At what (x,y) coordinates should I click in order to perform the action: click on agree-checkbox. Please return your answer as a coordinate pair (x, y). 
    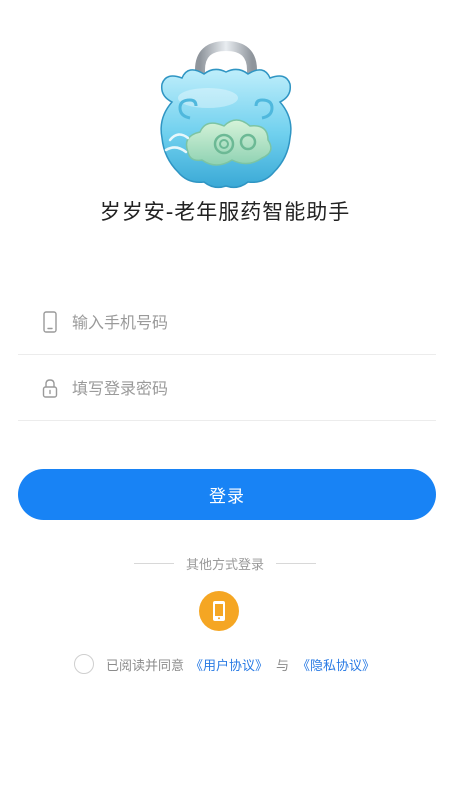
    Looking at the image, I should click on (84, 664).